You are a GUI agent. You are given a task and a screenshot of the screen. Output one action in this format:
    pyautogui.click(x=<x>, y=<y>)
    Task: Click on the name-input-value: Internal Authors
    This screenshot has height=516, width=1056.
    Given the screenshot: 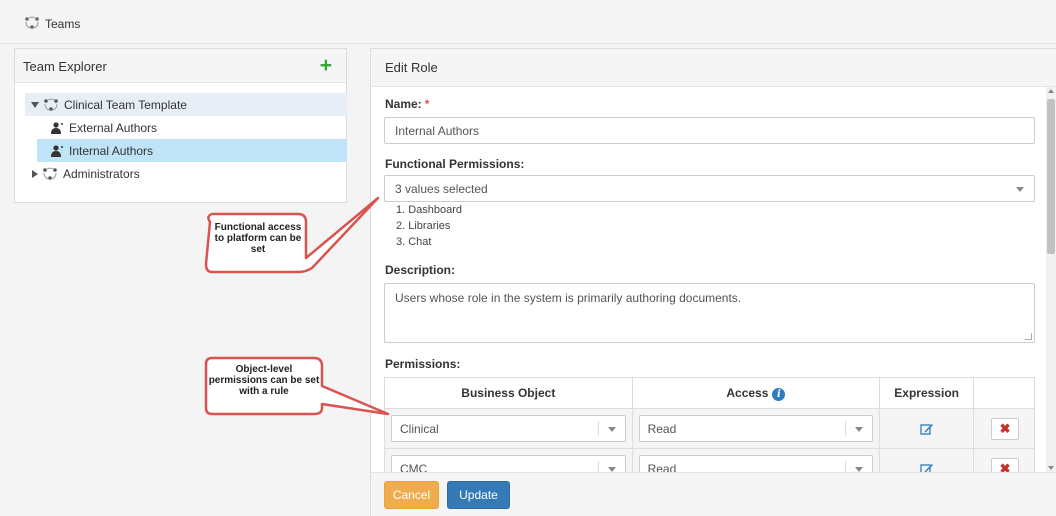 What is the action you would take?
    pyautogui.click(x=437, y=131)
    